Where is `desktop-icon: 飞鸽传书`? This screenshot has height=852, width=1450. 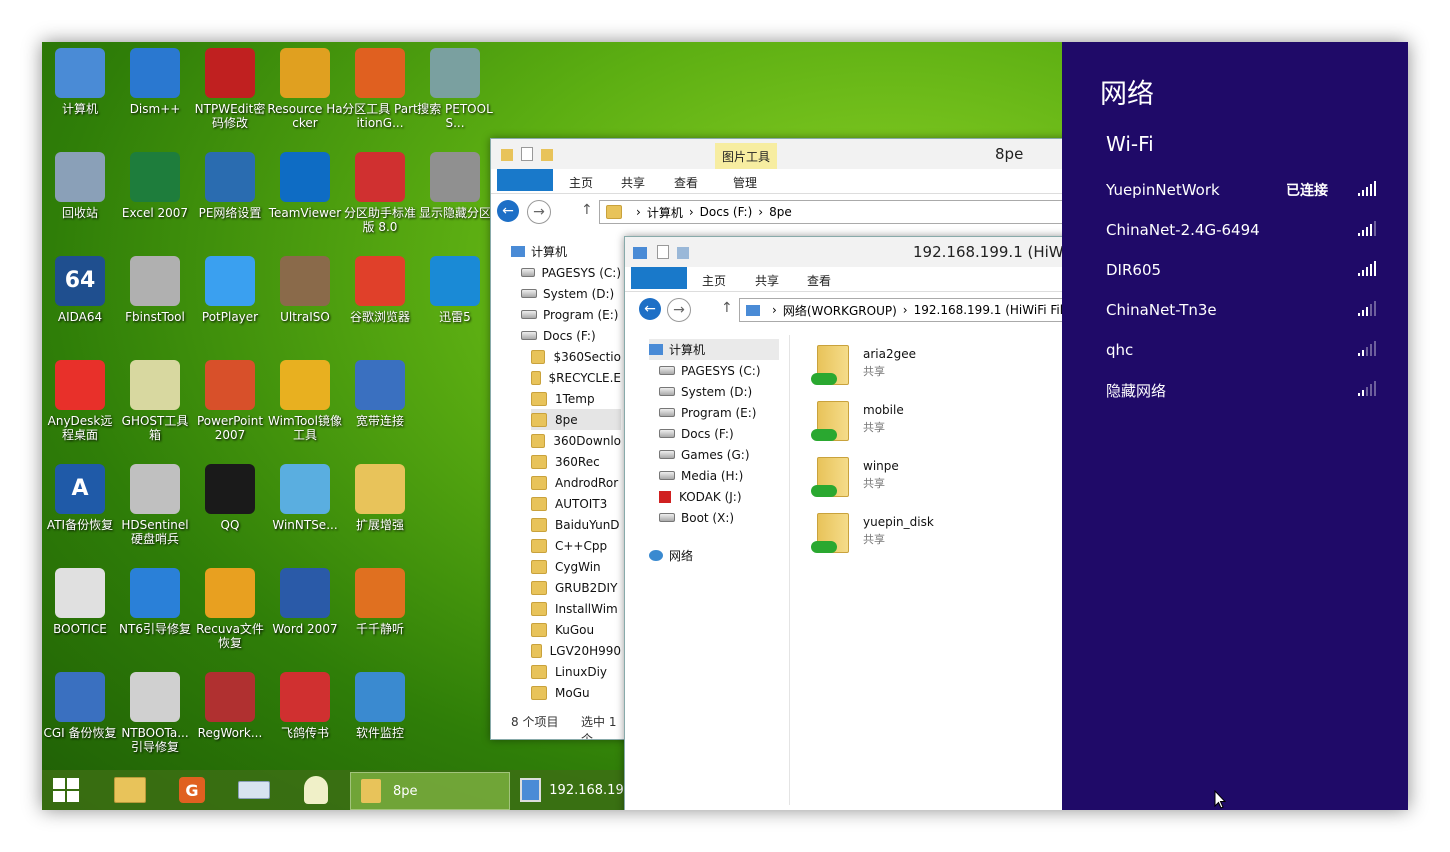 desktop-icon: 飞鸽传书 is located at coordinates (305, 720).